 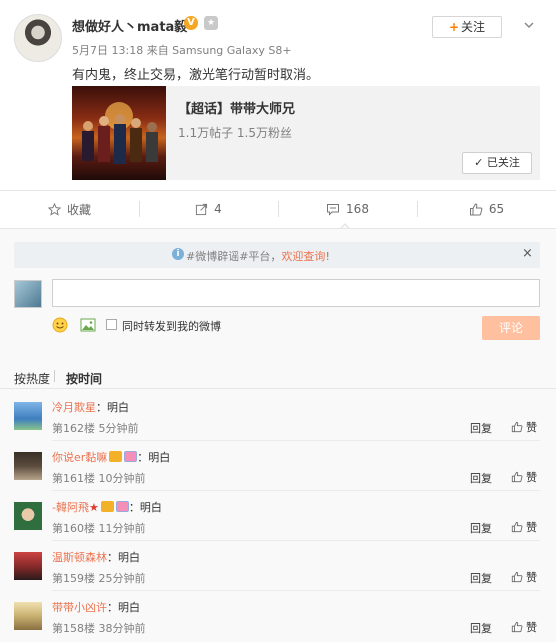 What do you see at coordinates (278, 617) in the screenshot?
I see `comment-row: 带带小凶许：明白 第158楼 38分钟前 回复 赞` at bounding box center [278, 617].